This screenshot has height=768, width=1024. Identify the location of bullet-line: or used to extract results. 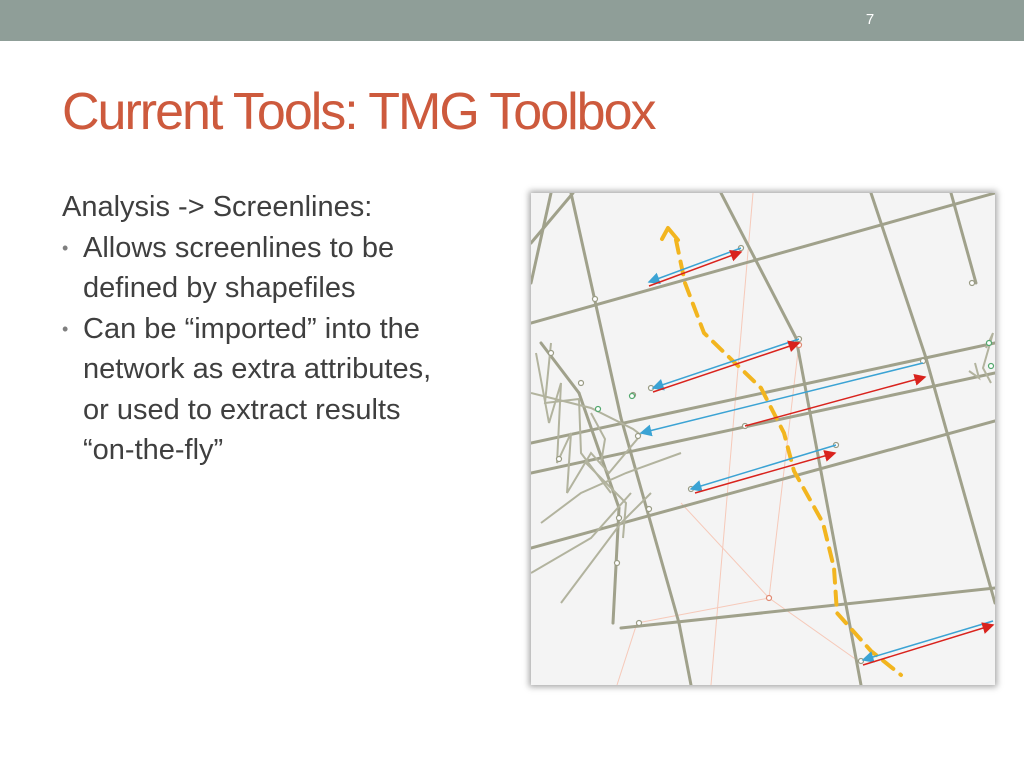
(242, 409).